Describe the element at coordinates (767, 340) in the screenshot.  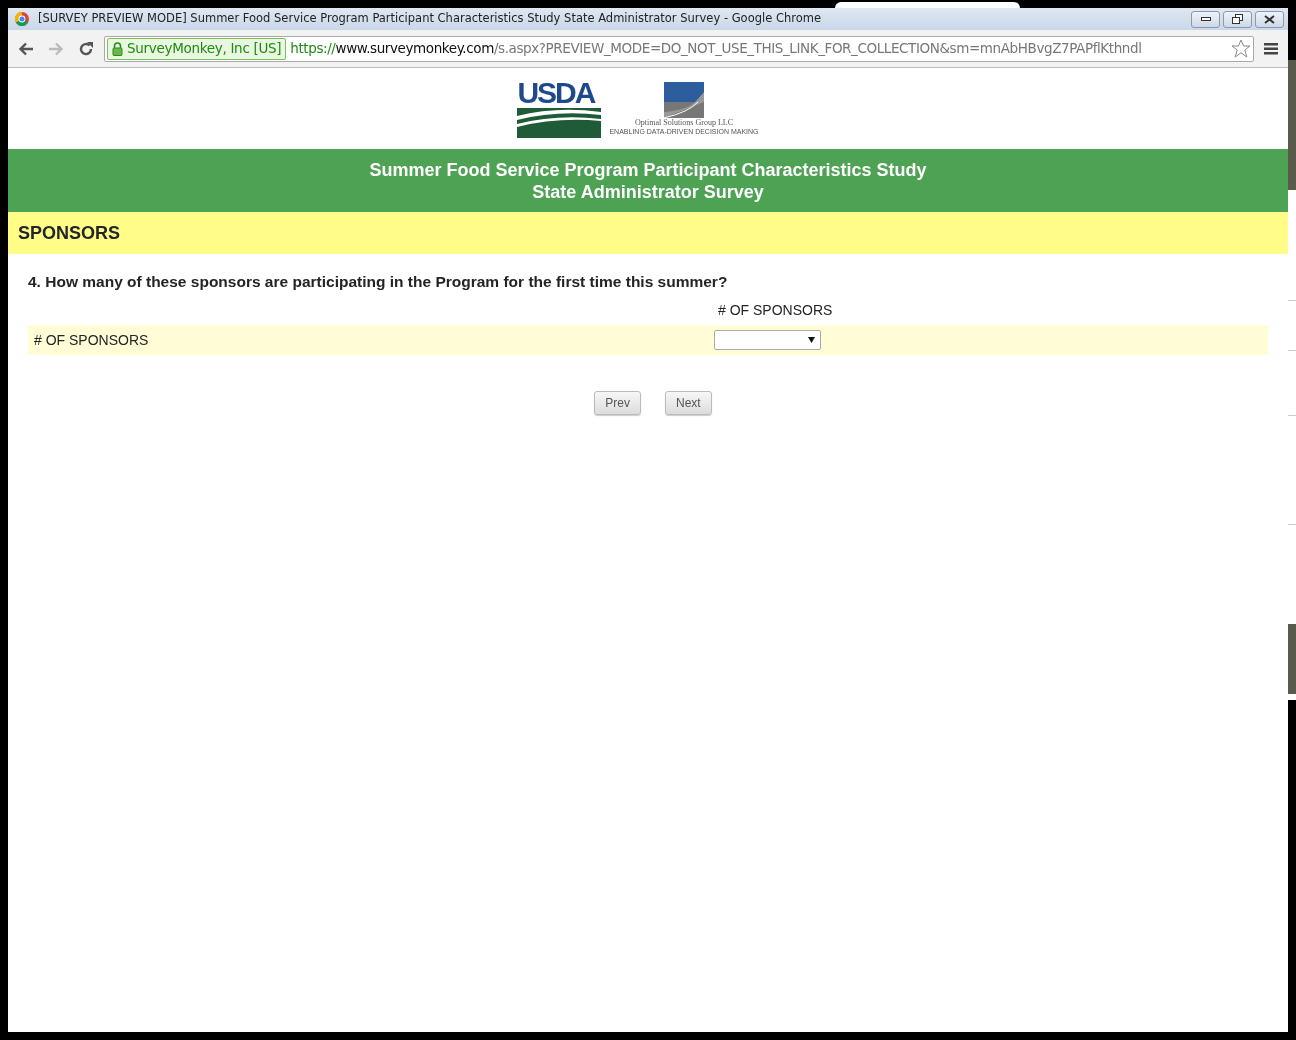
I see `dropdown-field` at that location.